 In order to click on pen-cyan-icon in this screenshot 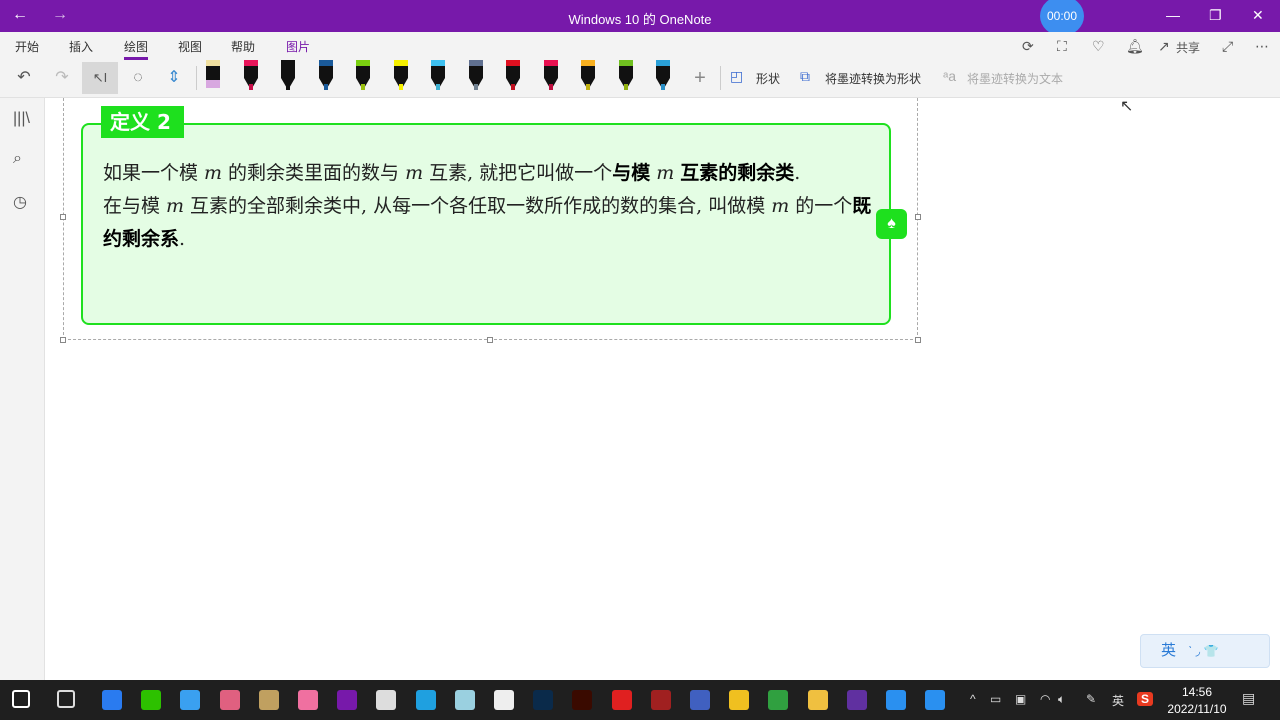, I will do `click(663, 76)`.